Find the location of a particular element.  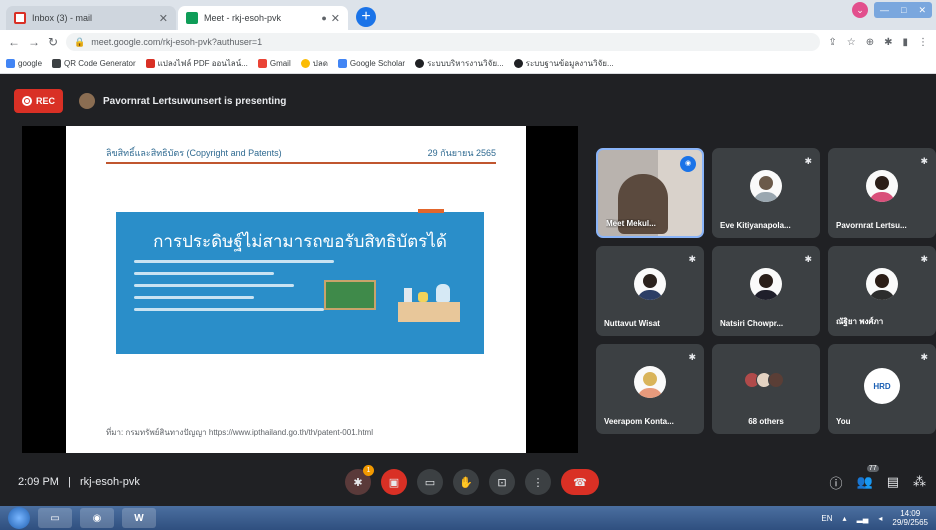

tab-meet: Meet - rkj-esoh-pvk ● ✕ is located at coordinates (263, 18).